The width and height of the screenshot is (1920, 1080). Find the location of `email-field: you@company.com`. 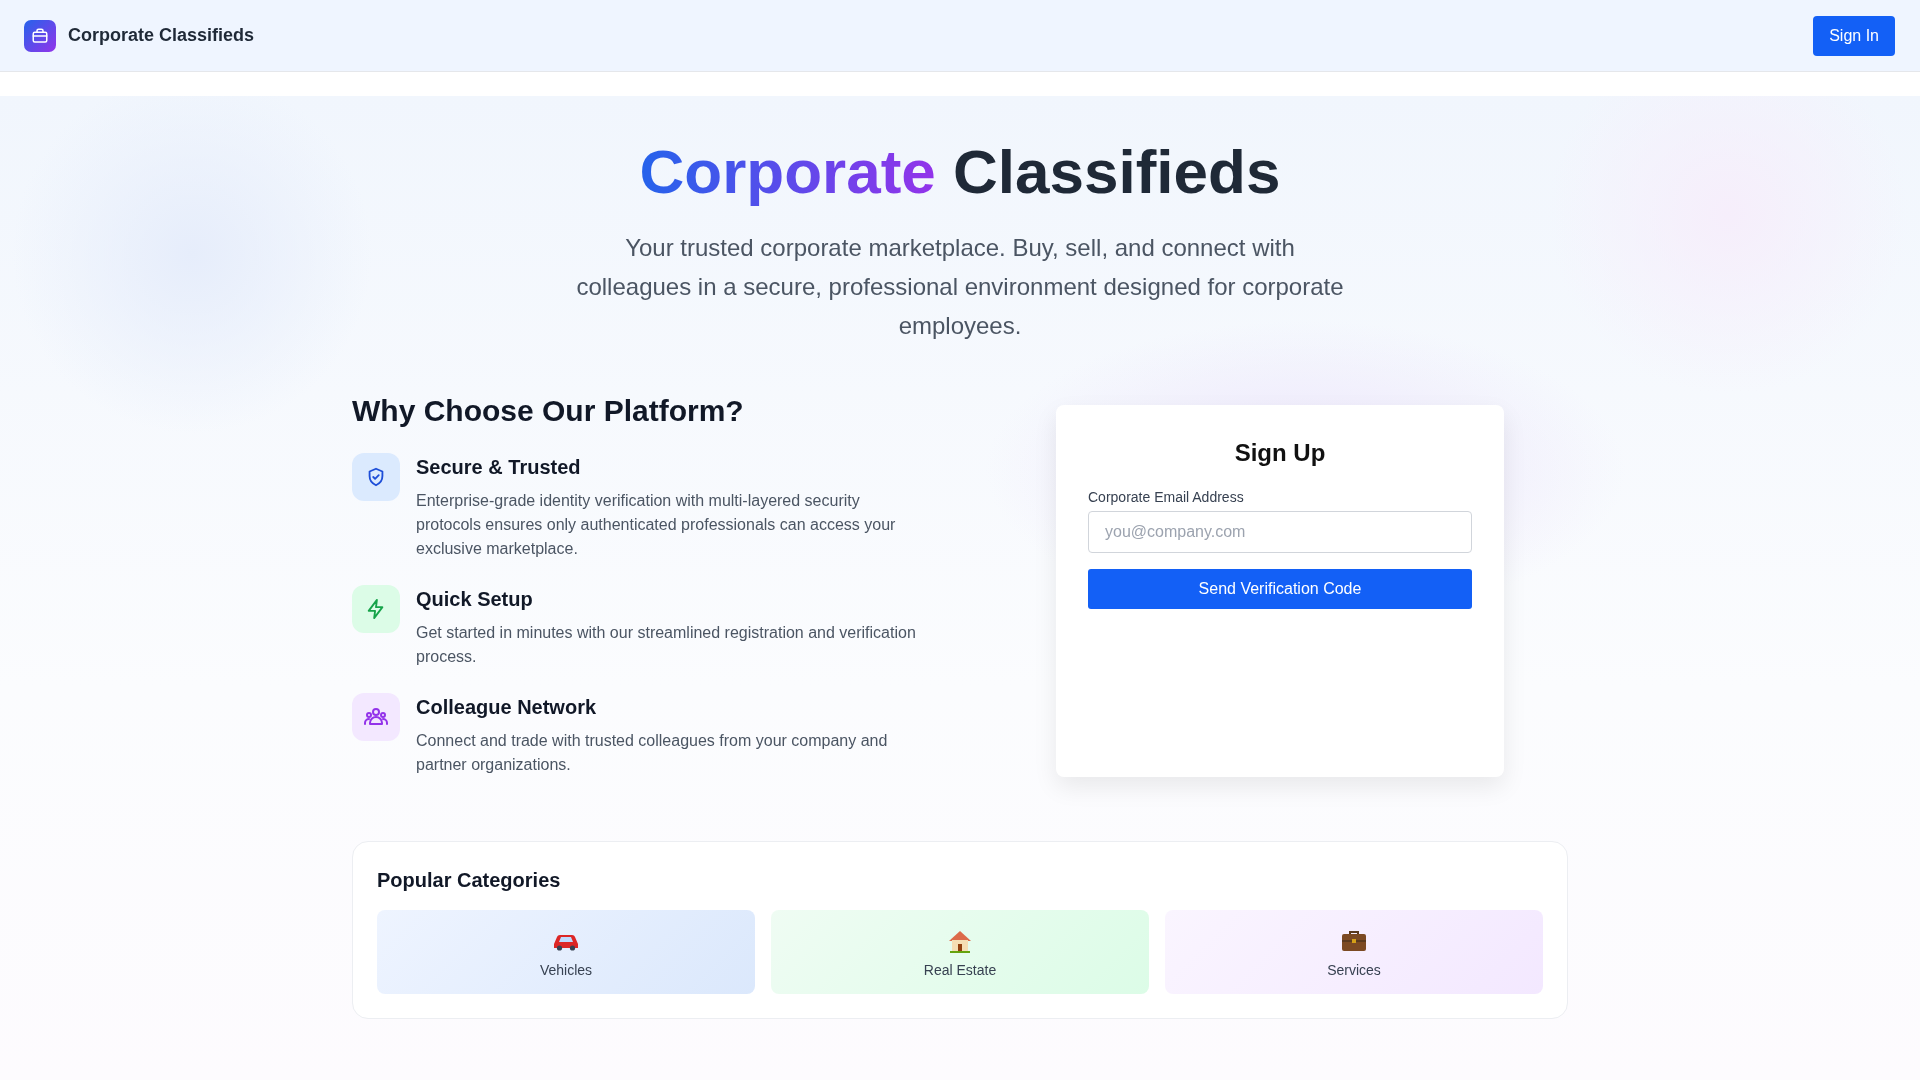

email-field: you@company.com is located at coordinates (1280, 532).